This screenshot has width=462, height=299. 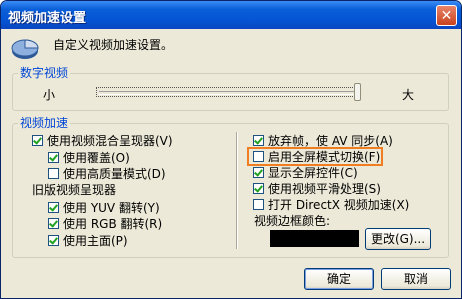 I want to click on use-hq-mode-checkbox: 使用高质量模式(D), so click(x=107, y=173).